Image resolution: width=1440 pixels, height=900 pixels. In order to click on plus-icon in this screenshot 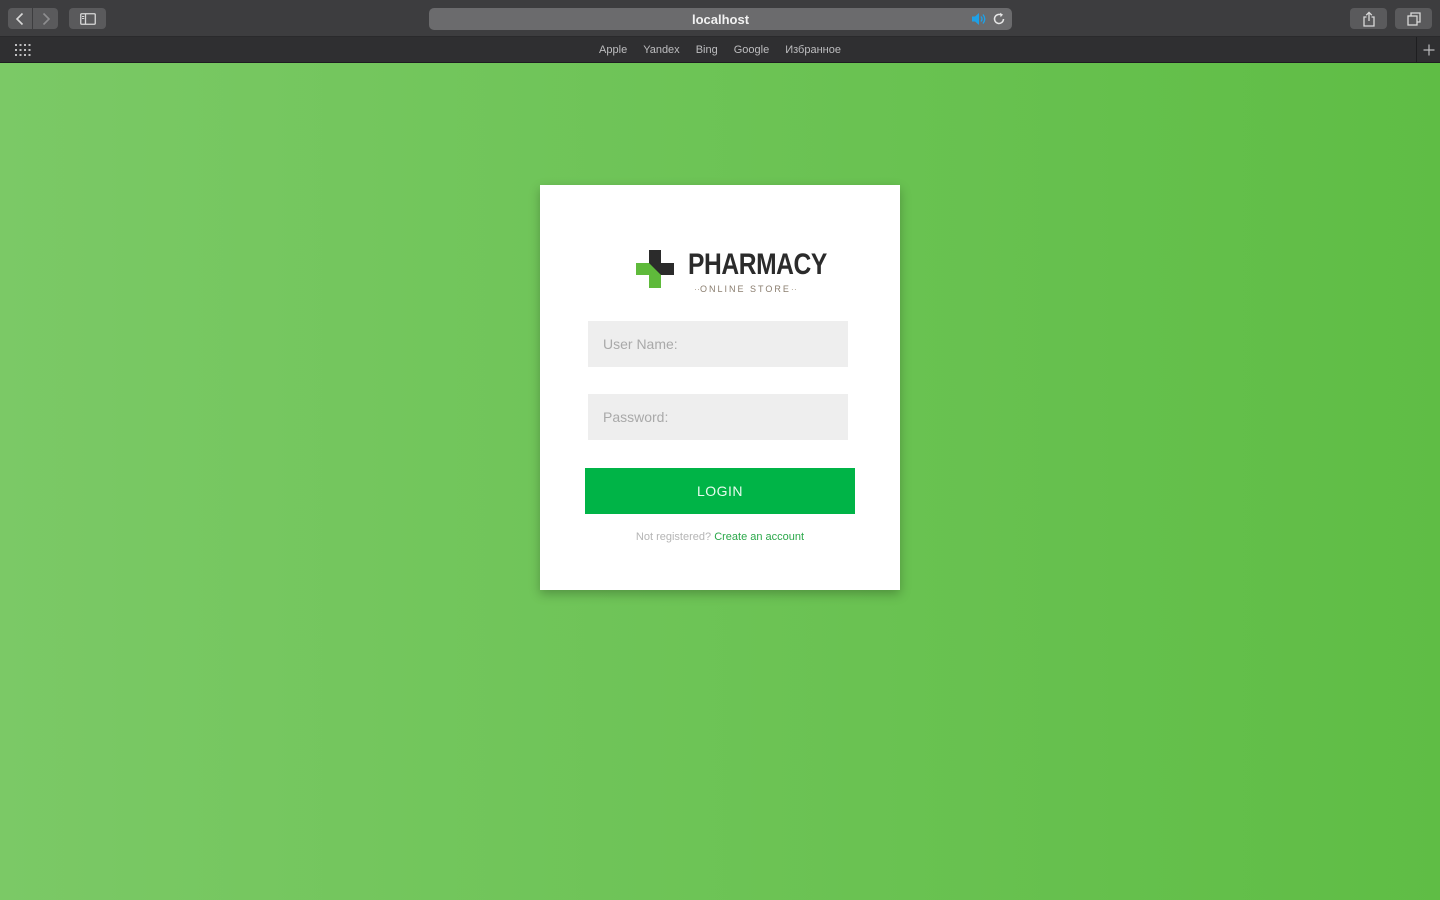, I will do `click(1428, 50)`.